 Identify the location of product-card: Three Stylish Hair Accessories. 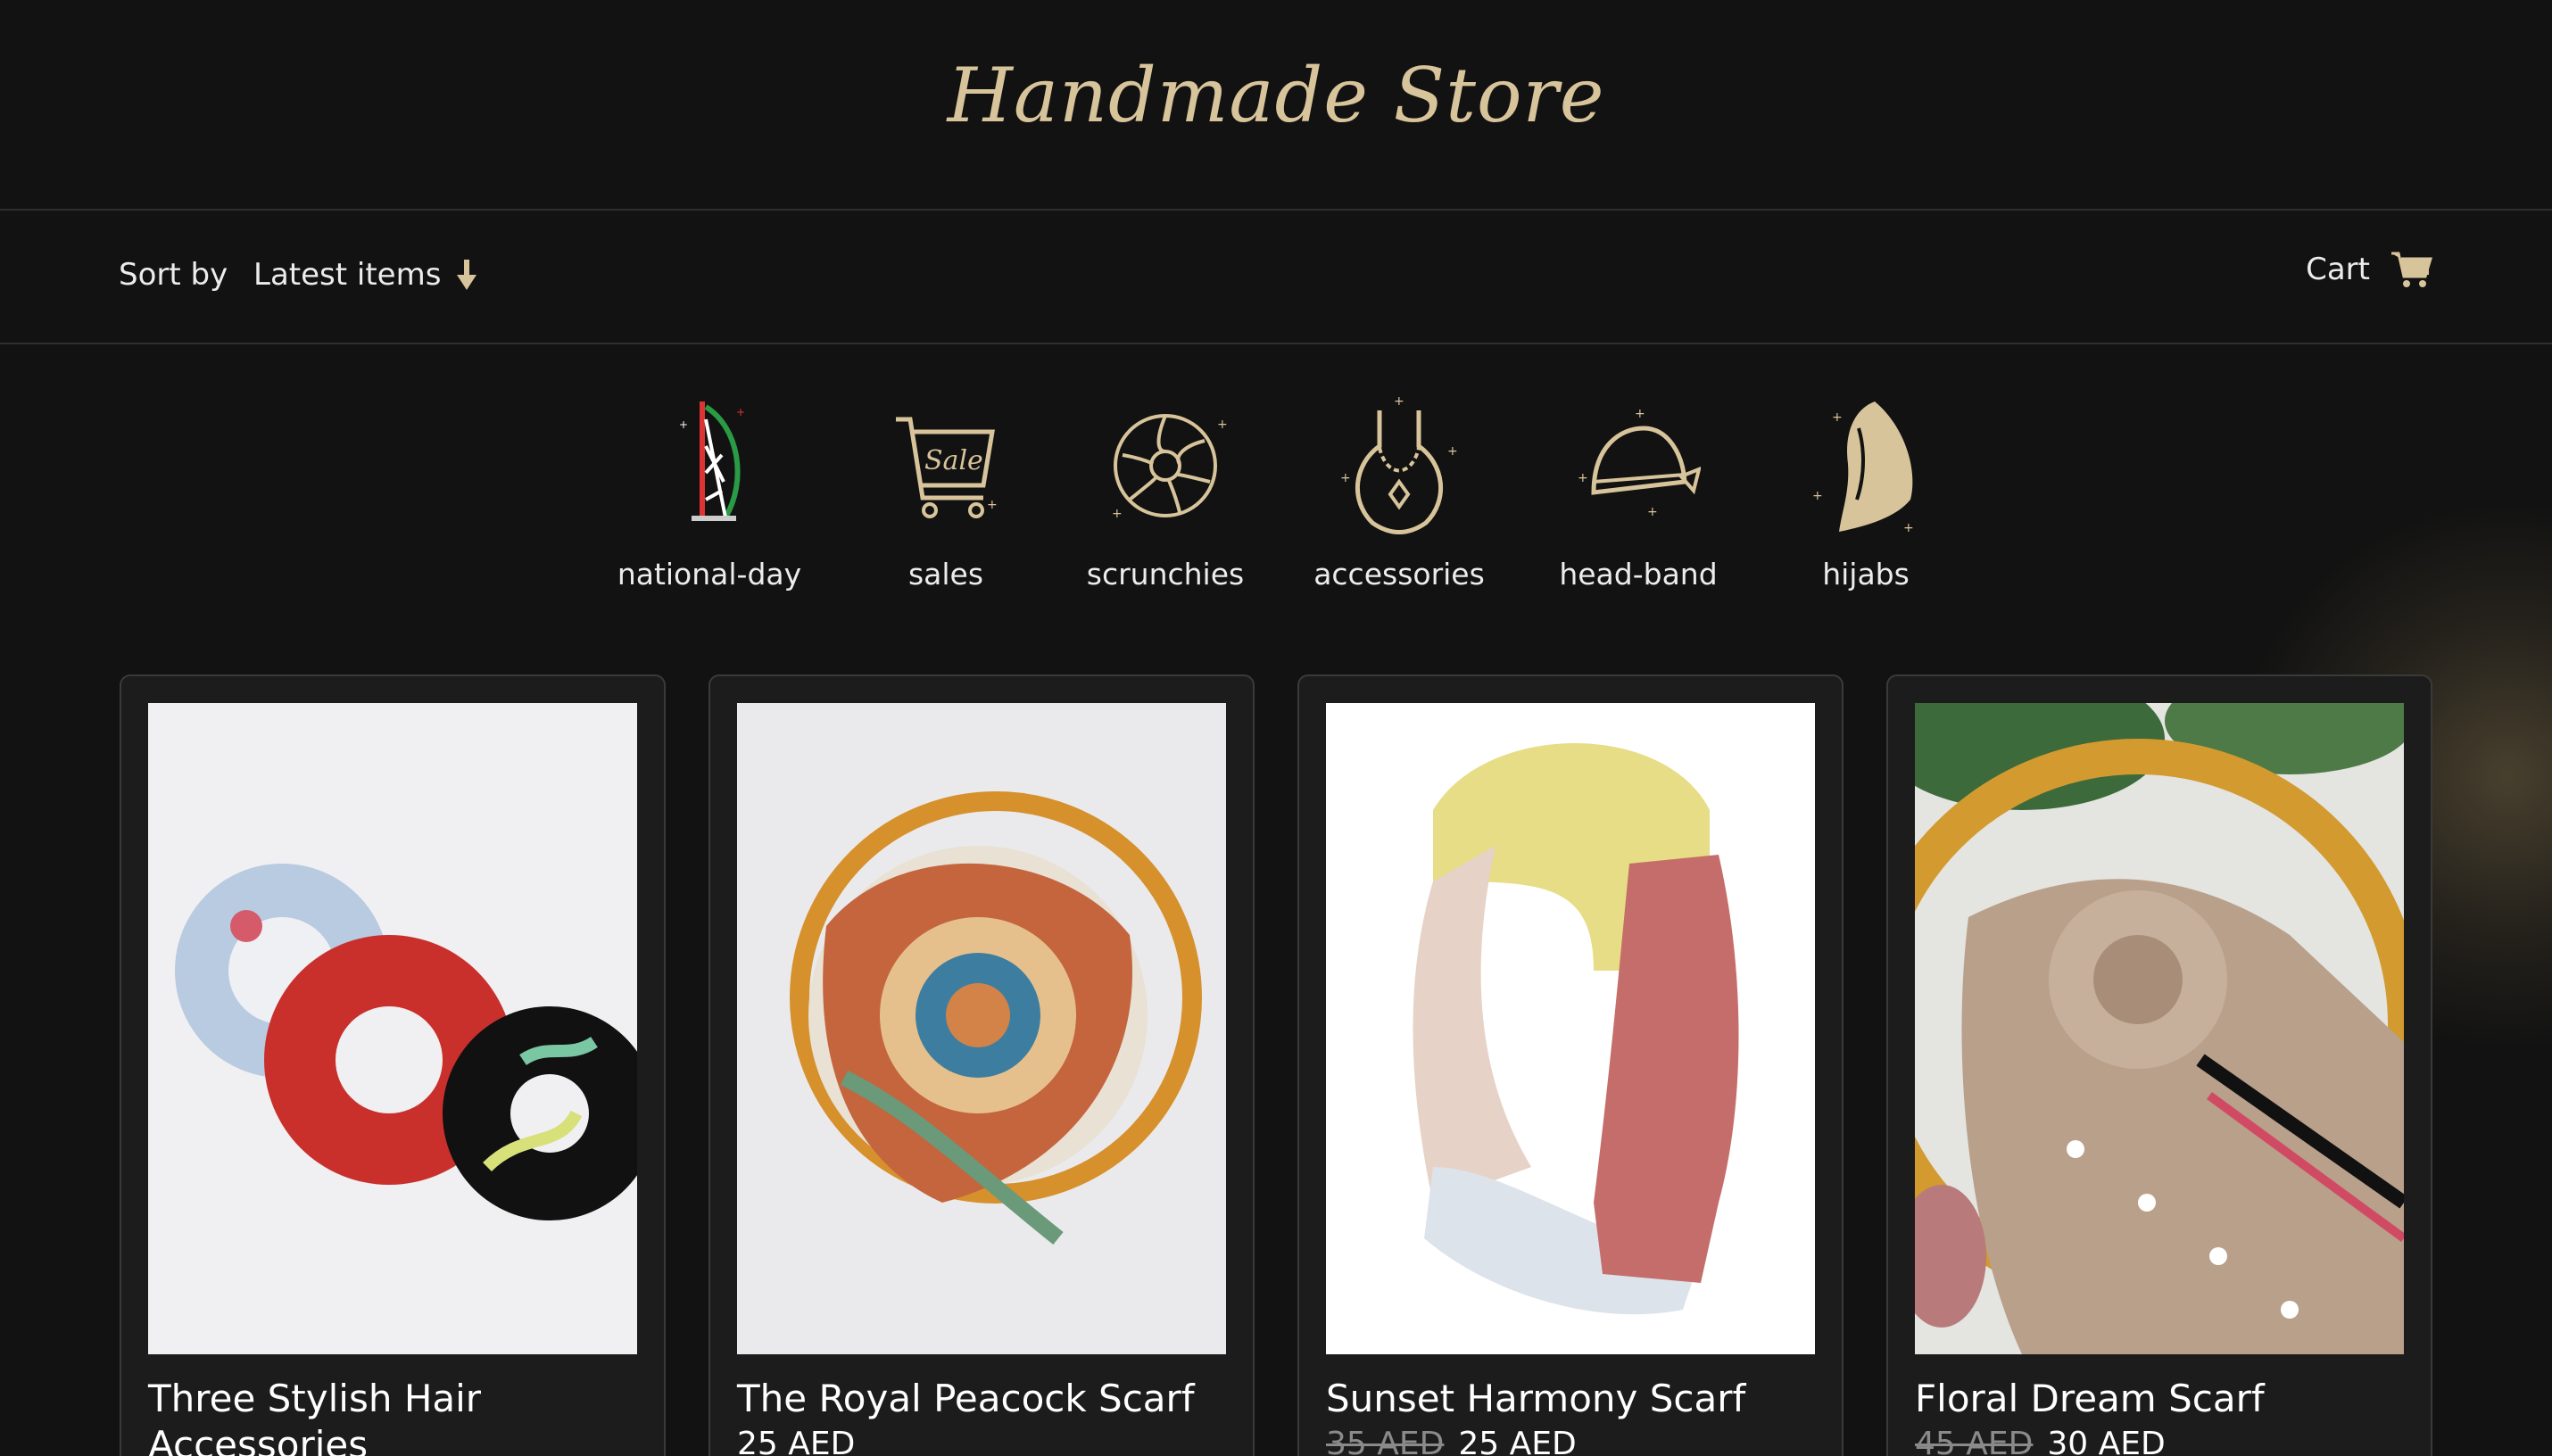
(393, 1065).